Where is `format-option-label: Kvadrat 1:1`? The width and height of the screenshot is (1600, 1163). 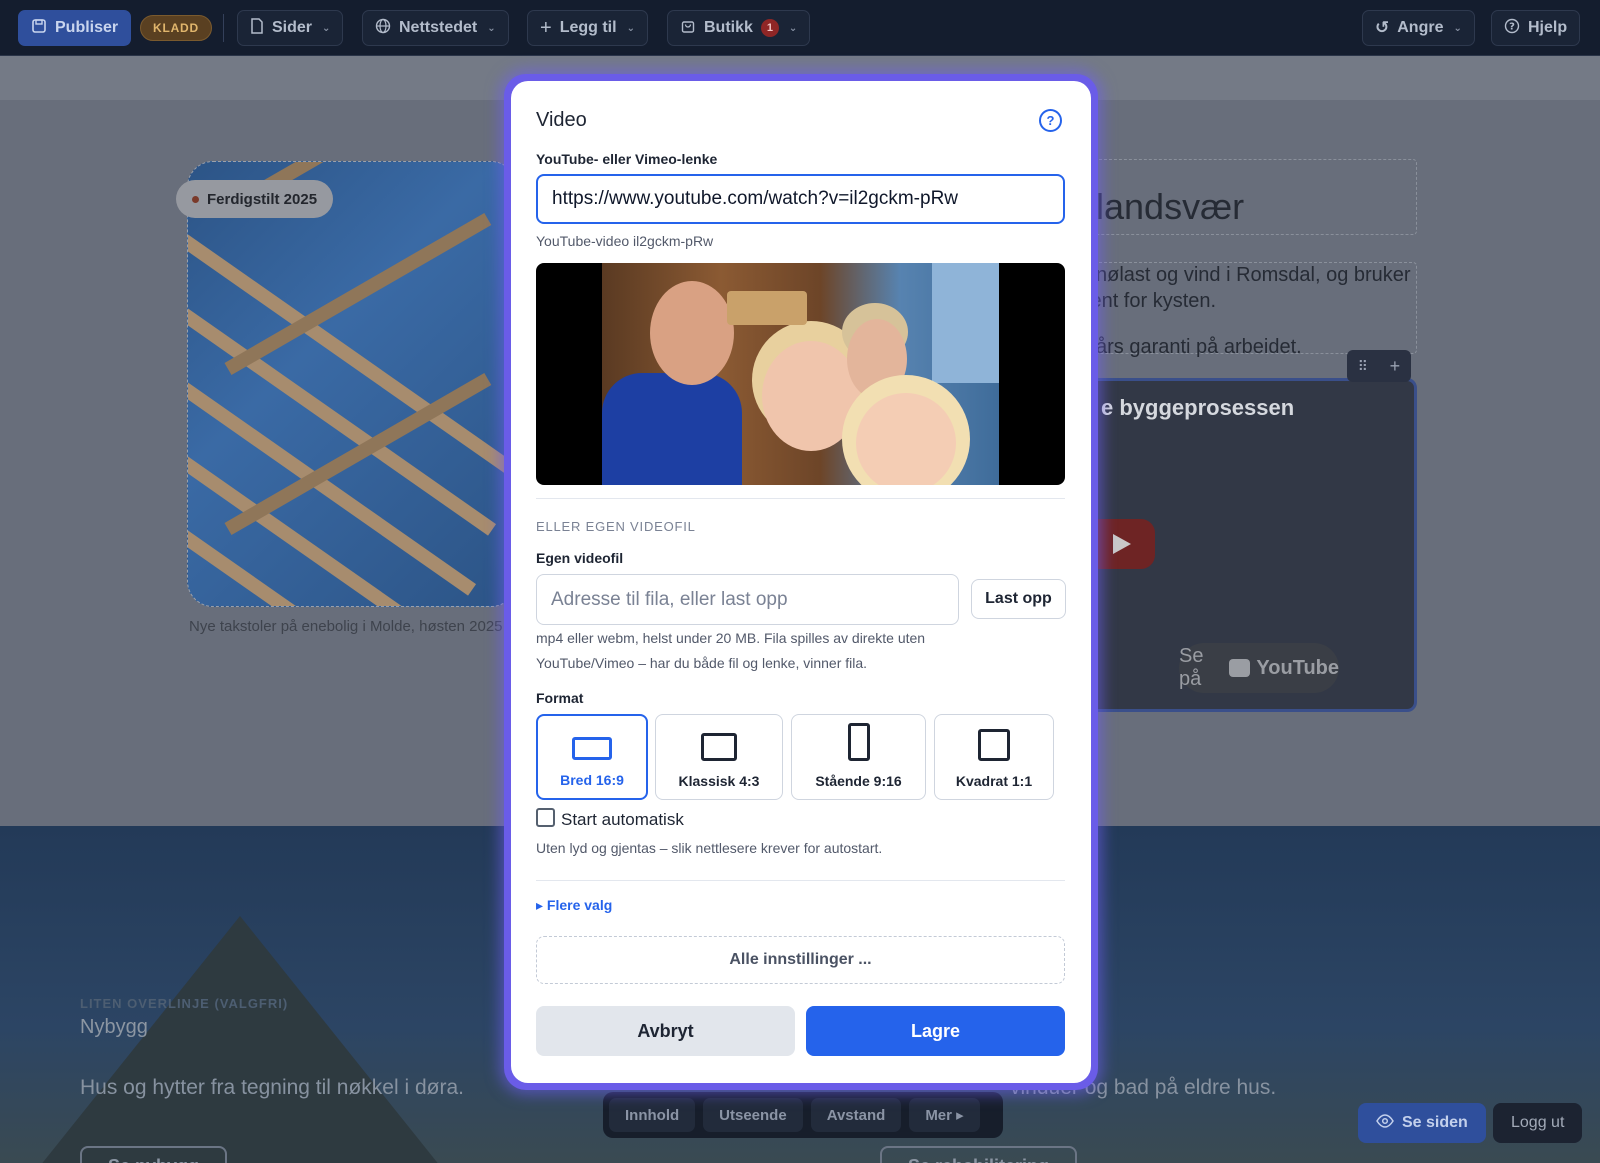
format-option-label: Kvadrat 1:1 is located at coordinates (994, 781).